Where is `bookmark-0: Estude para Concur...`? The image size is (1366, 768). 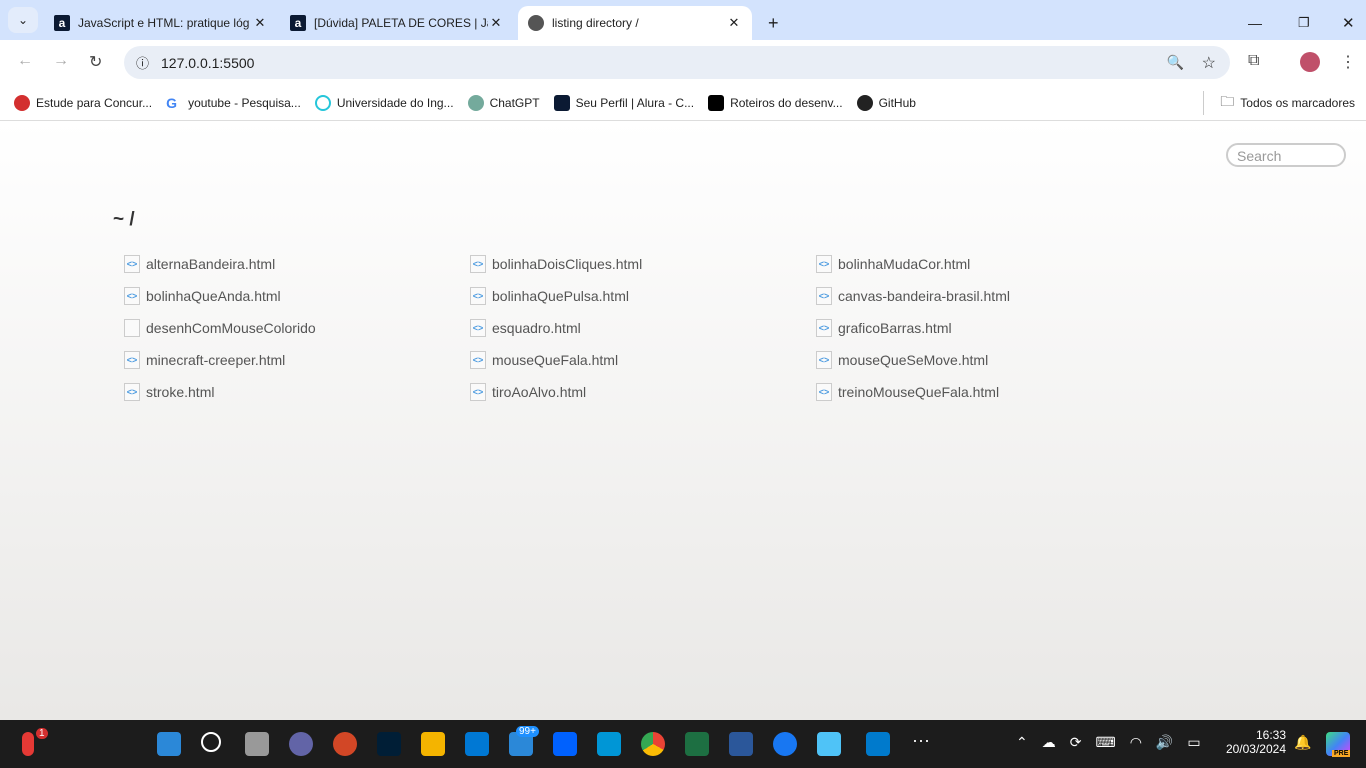
bookmark-0: Estude para Concur... is located at coordinates (83, 102).